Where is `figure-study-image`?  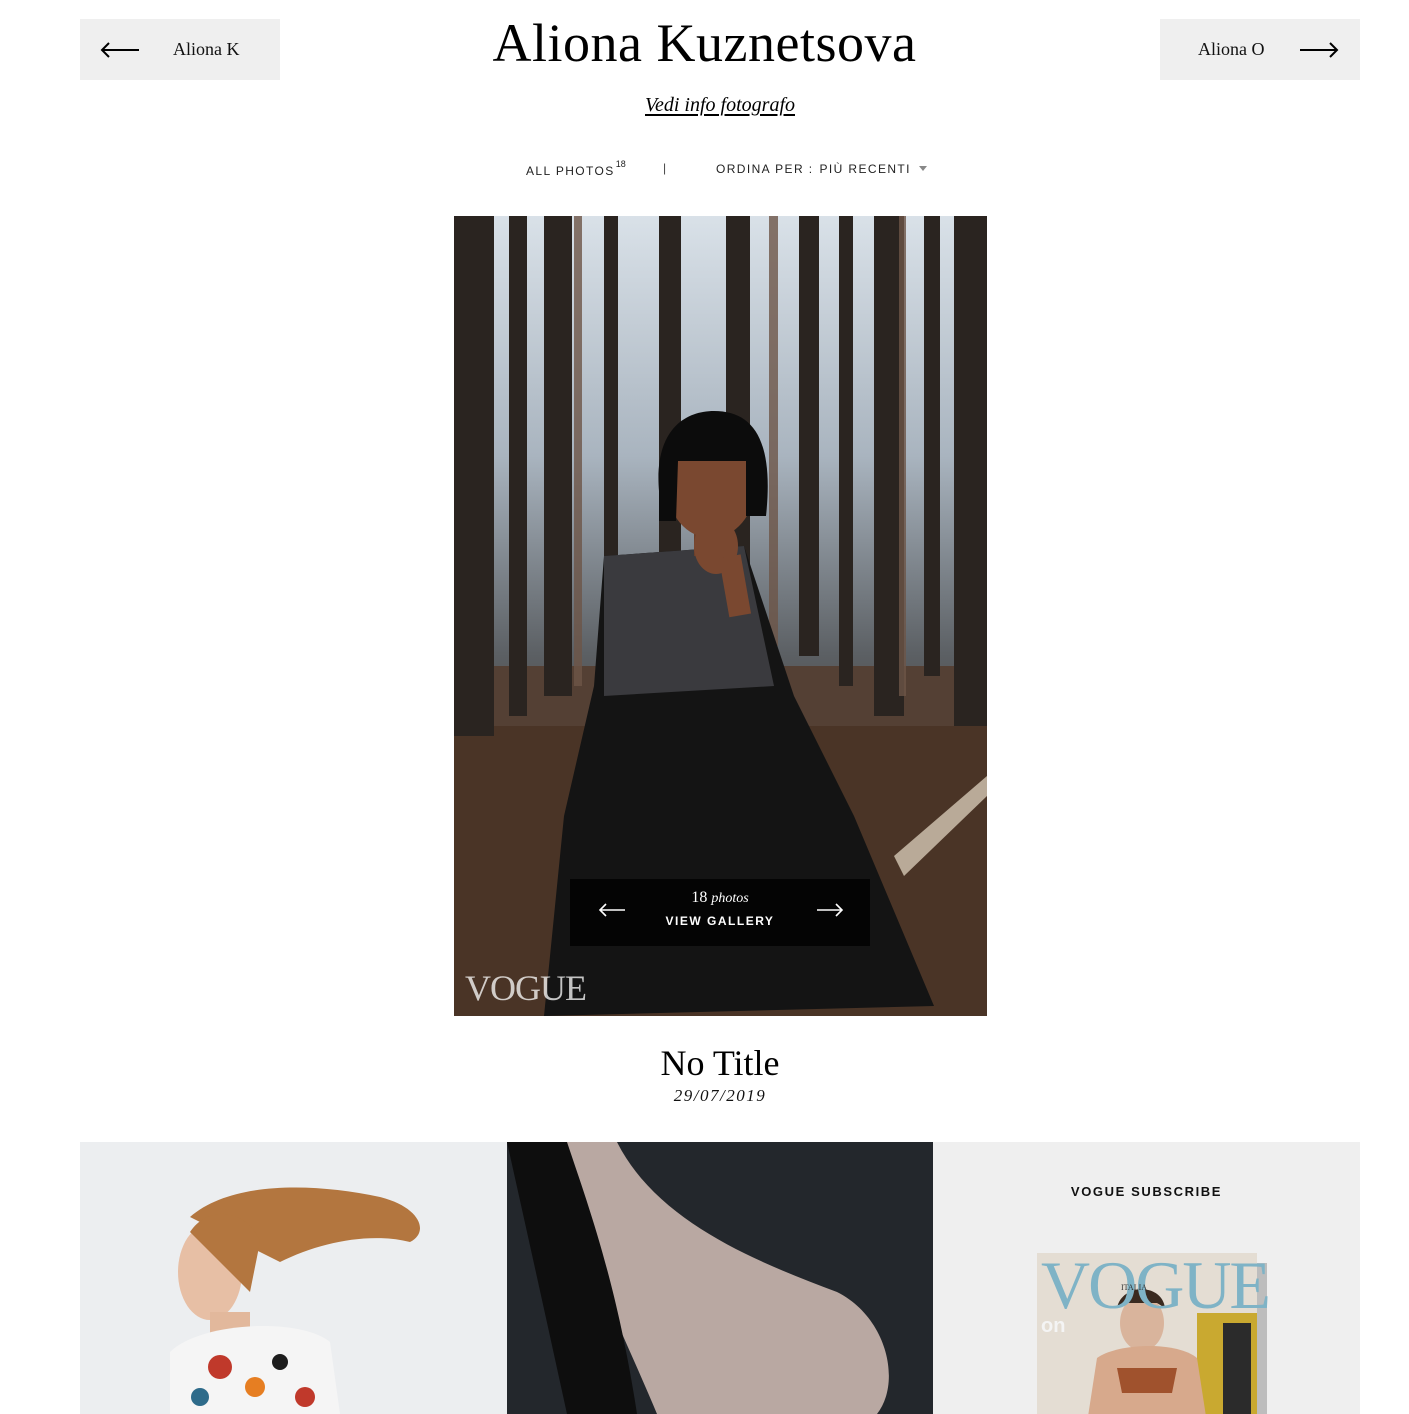 figure-study-image is located at coordinates (720, 1278).